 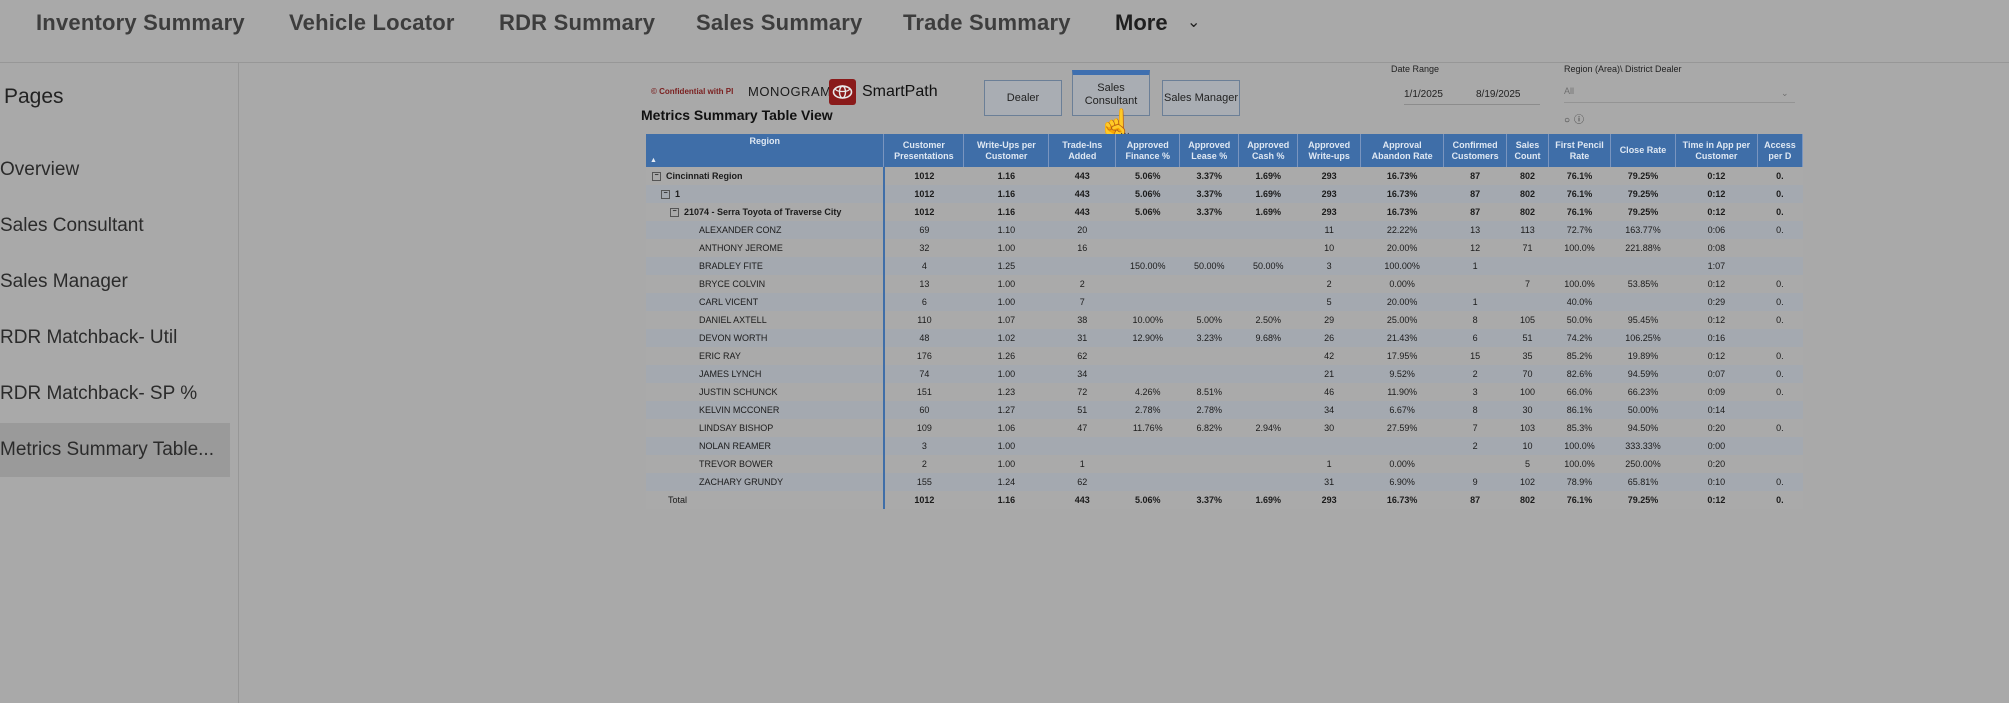 I want to click on date-range-from-input: 1/1/2025, so click(x=1423, y=94).